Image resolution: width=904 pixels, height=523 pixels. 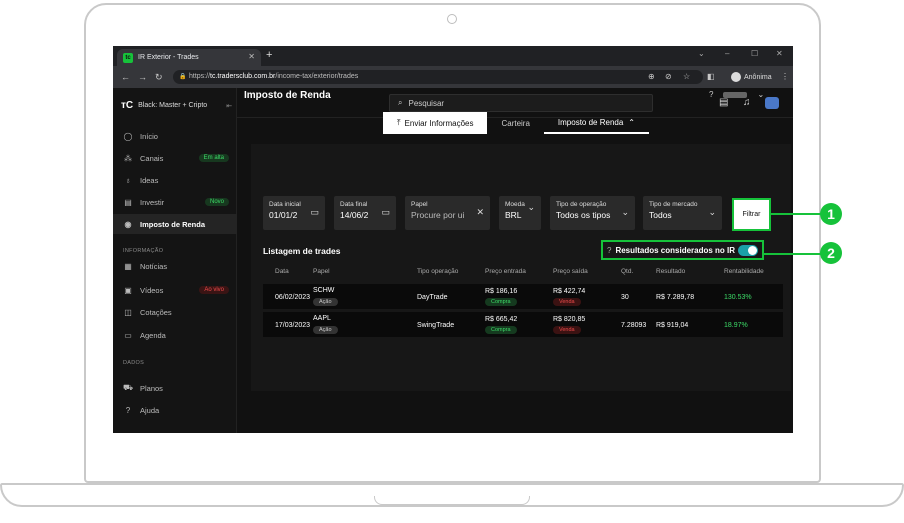 What do you see at coordinates (590, 122) in the screenshot?
I see `tab-label: Imposto de Renda` at bounding box center [590, 122].